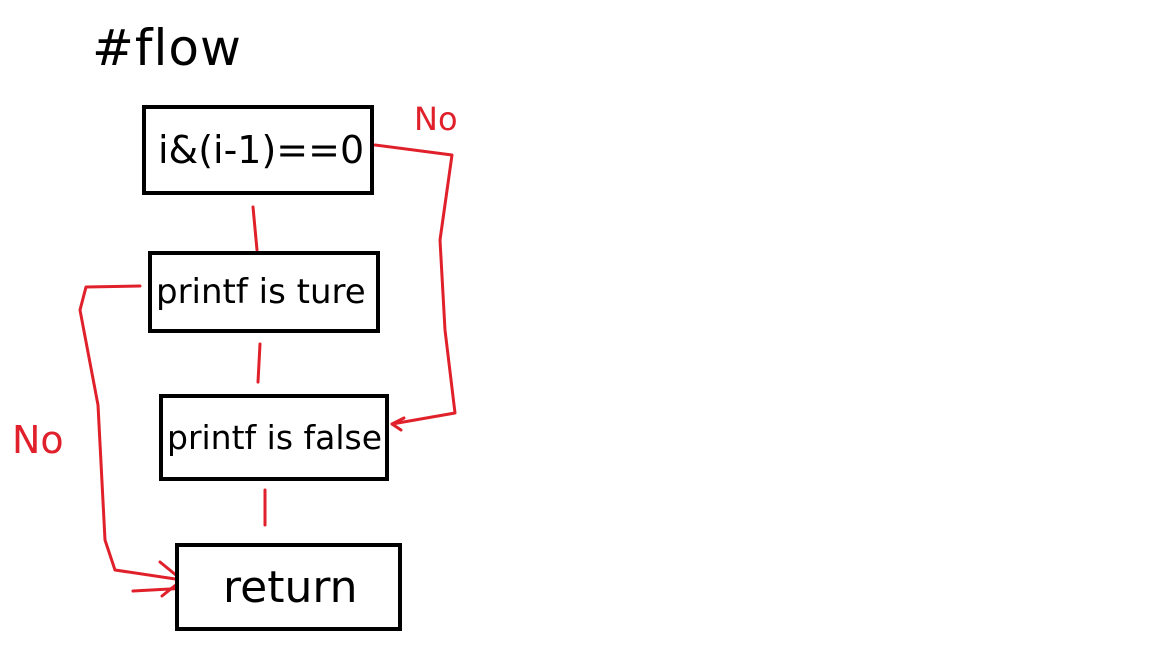 The image size is (1152, 648). What do you see at coordinates (436, 119) in the screenshot?
I see `condition-no-label: No` at bounding box center [436, 119].